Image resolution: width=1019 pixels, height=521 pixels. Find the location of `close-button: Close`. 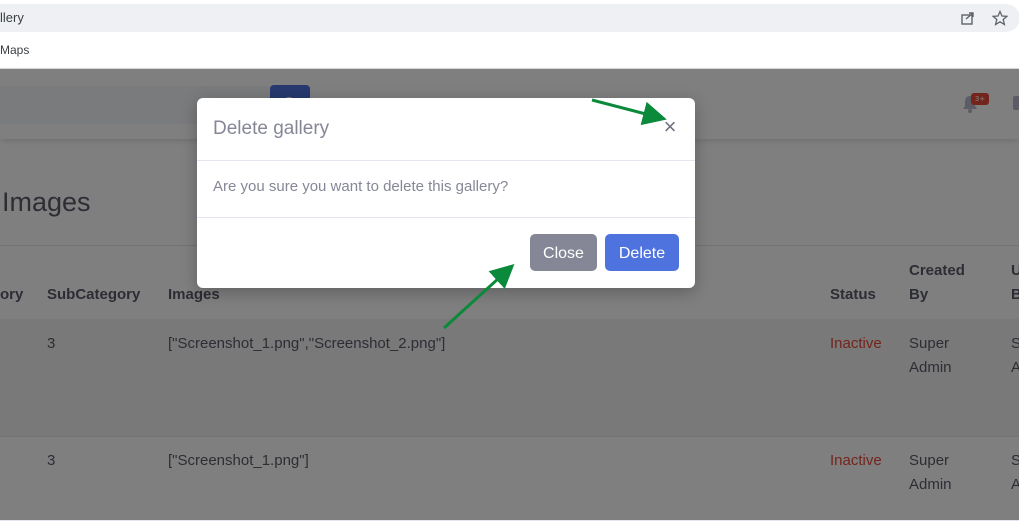

close-button: Close is located at coordinates (563, 252).